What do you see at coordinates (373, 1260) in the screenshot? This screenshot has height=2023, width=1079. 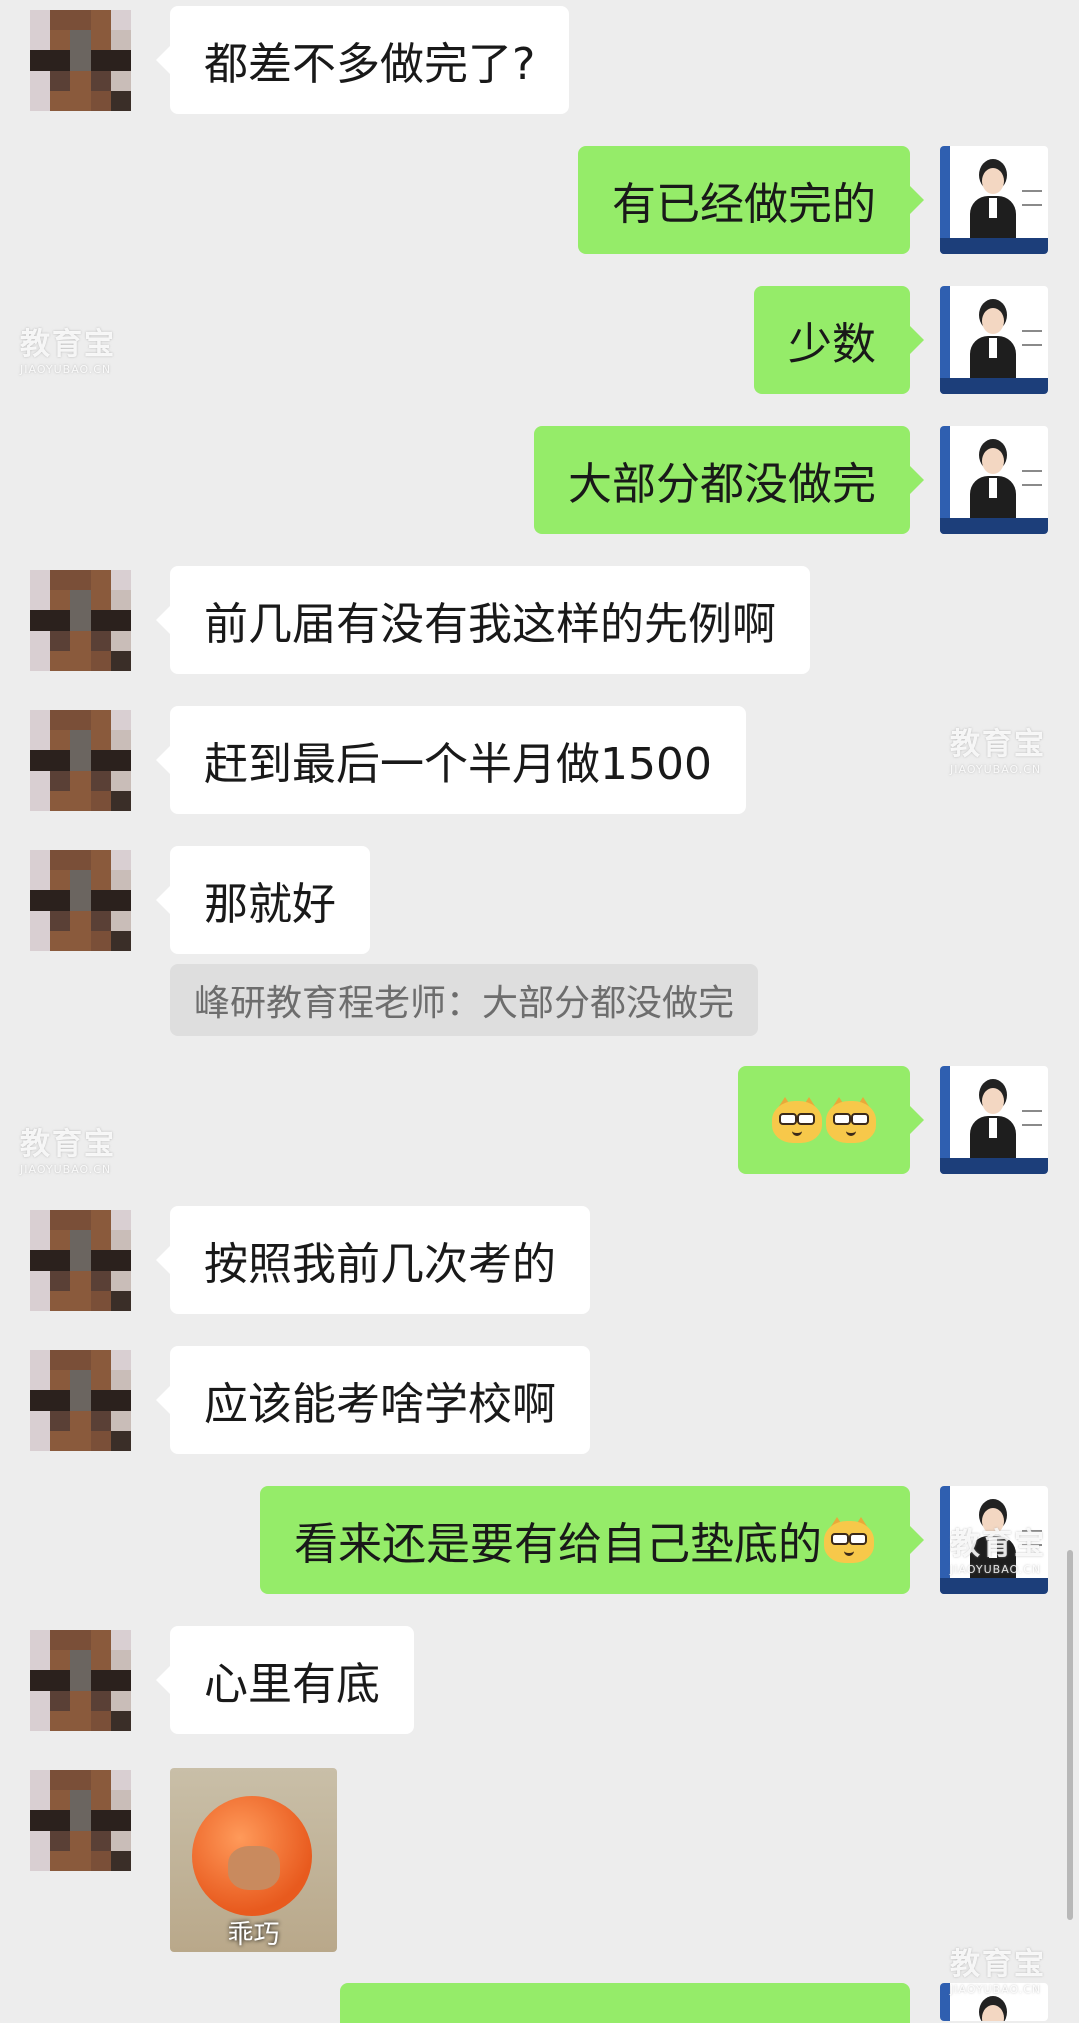 I see `message-bubble: 按照我前几次考的` at bounding box center [373, 1260].